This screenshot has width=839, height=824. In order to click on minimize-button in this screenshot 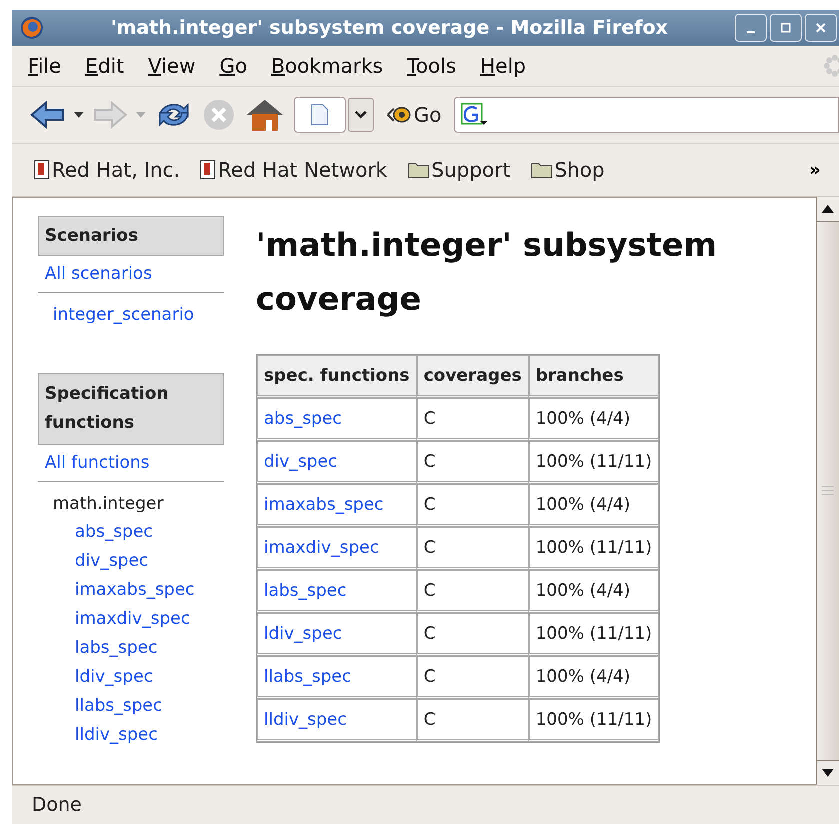, I will do `click(751, 28)`.